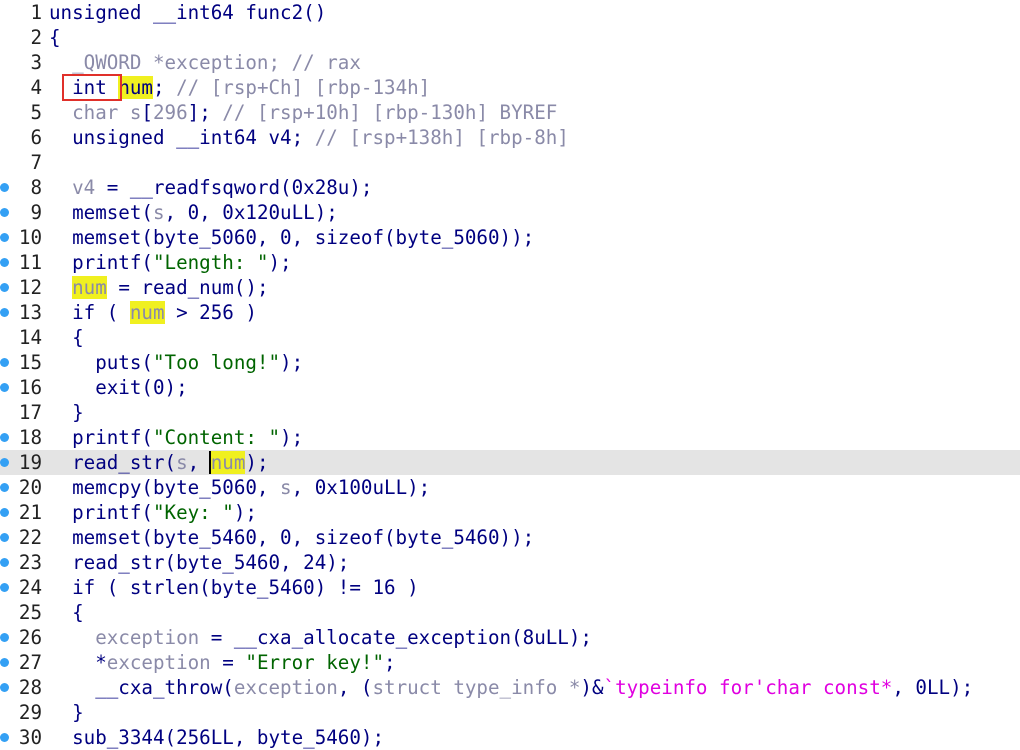 The width and height of the screenshot is (1020, 750). Describe the element at coordinates (510, 412) in the screenshot. I see `code-line: 17 }` at that location.